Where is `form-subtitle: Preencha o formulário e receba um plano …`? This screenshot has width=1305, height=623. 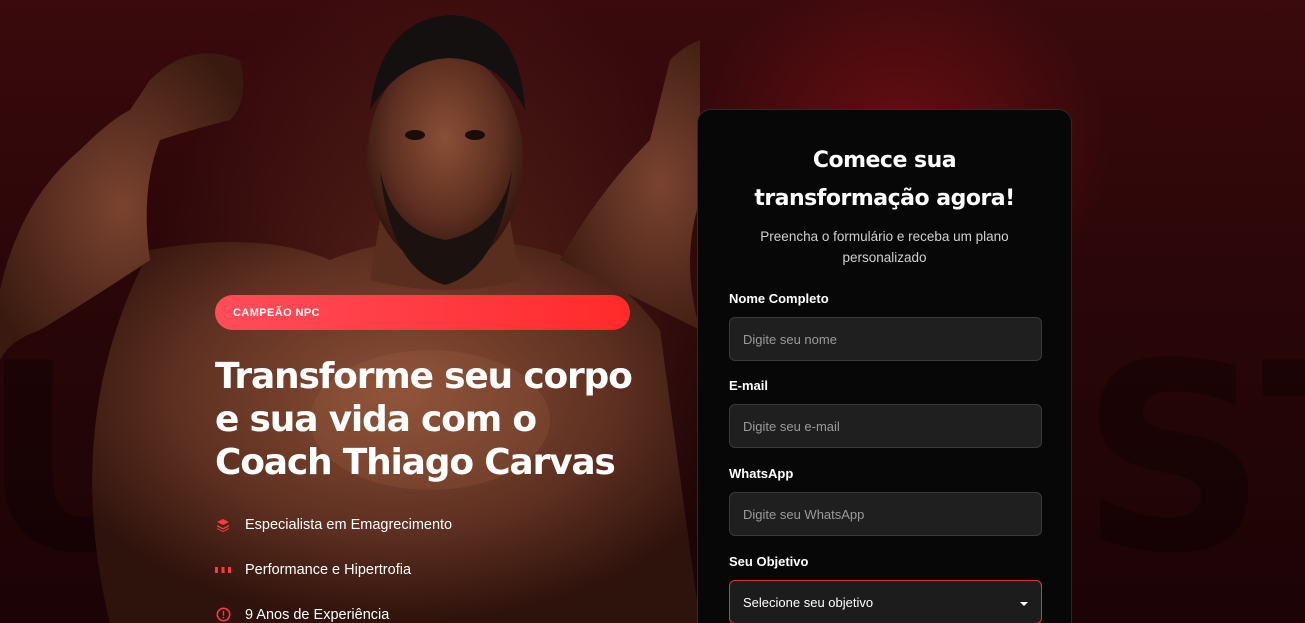 form-subtitle: Preencha o formulário e receba um plano … is located at coordinates (884, 247).